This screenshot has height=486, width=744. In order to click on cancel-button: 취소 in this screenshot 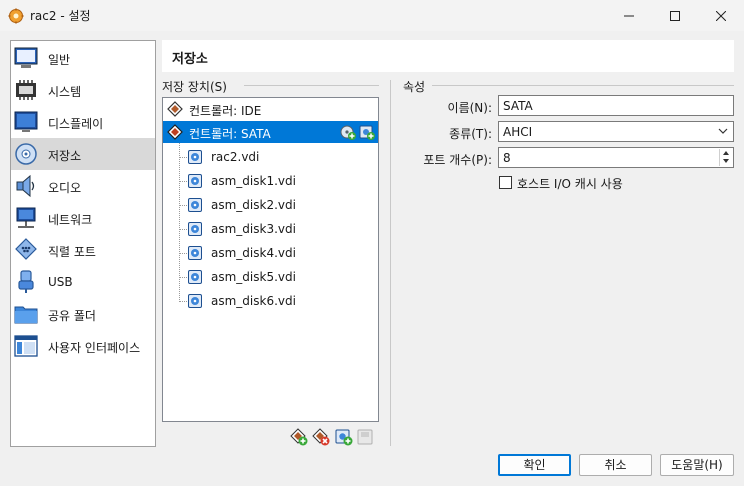, I will do `click(615, 465)`.